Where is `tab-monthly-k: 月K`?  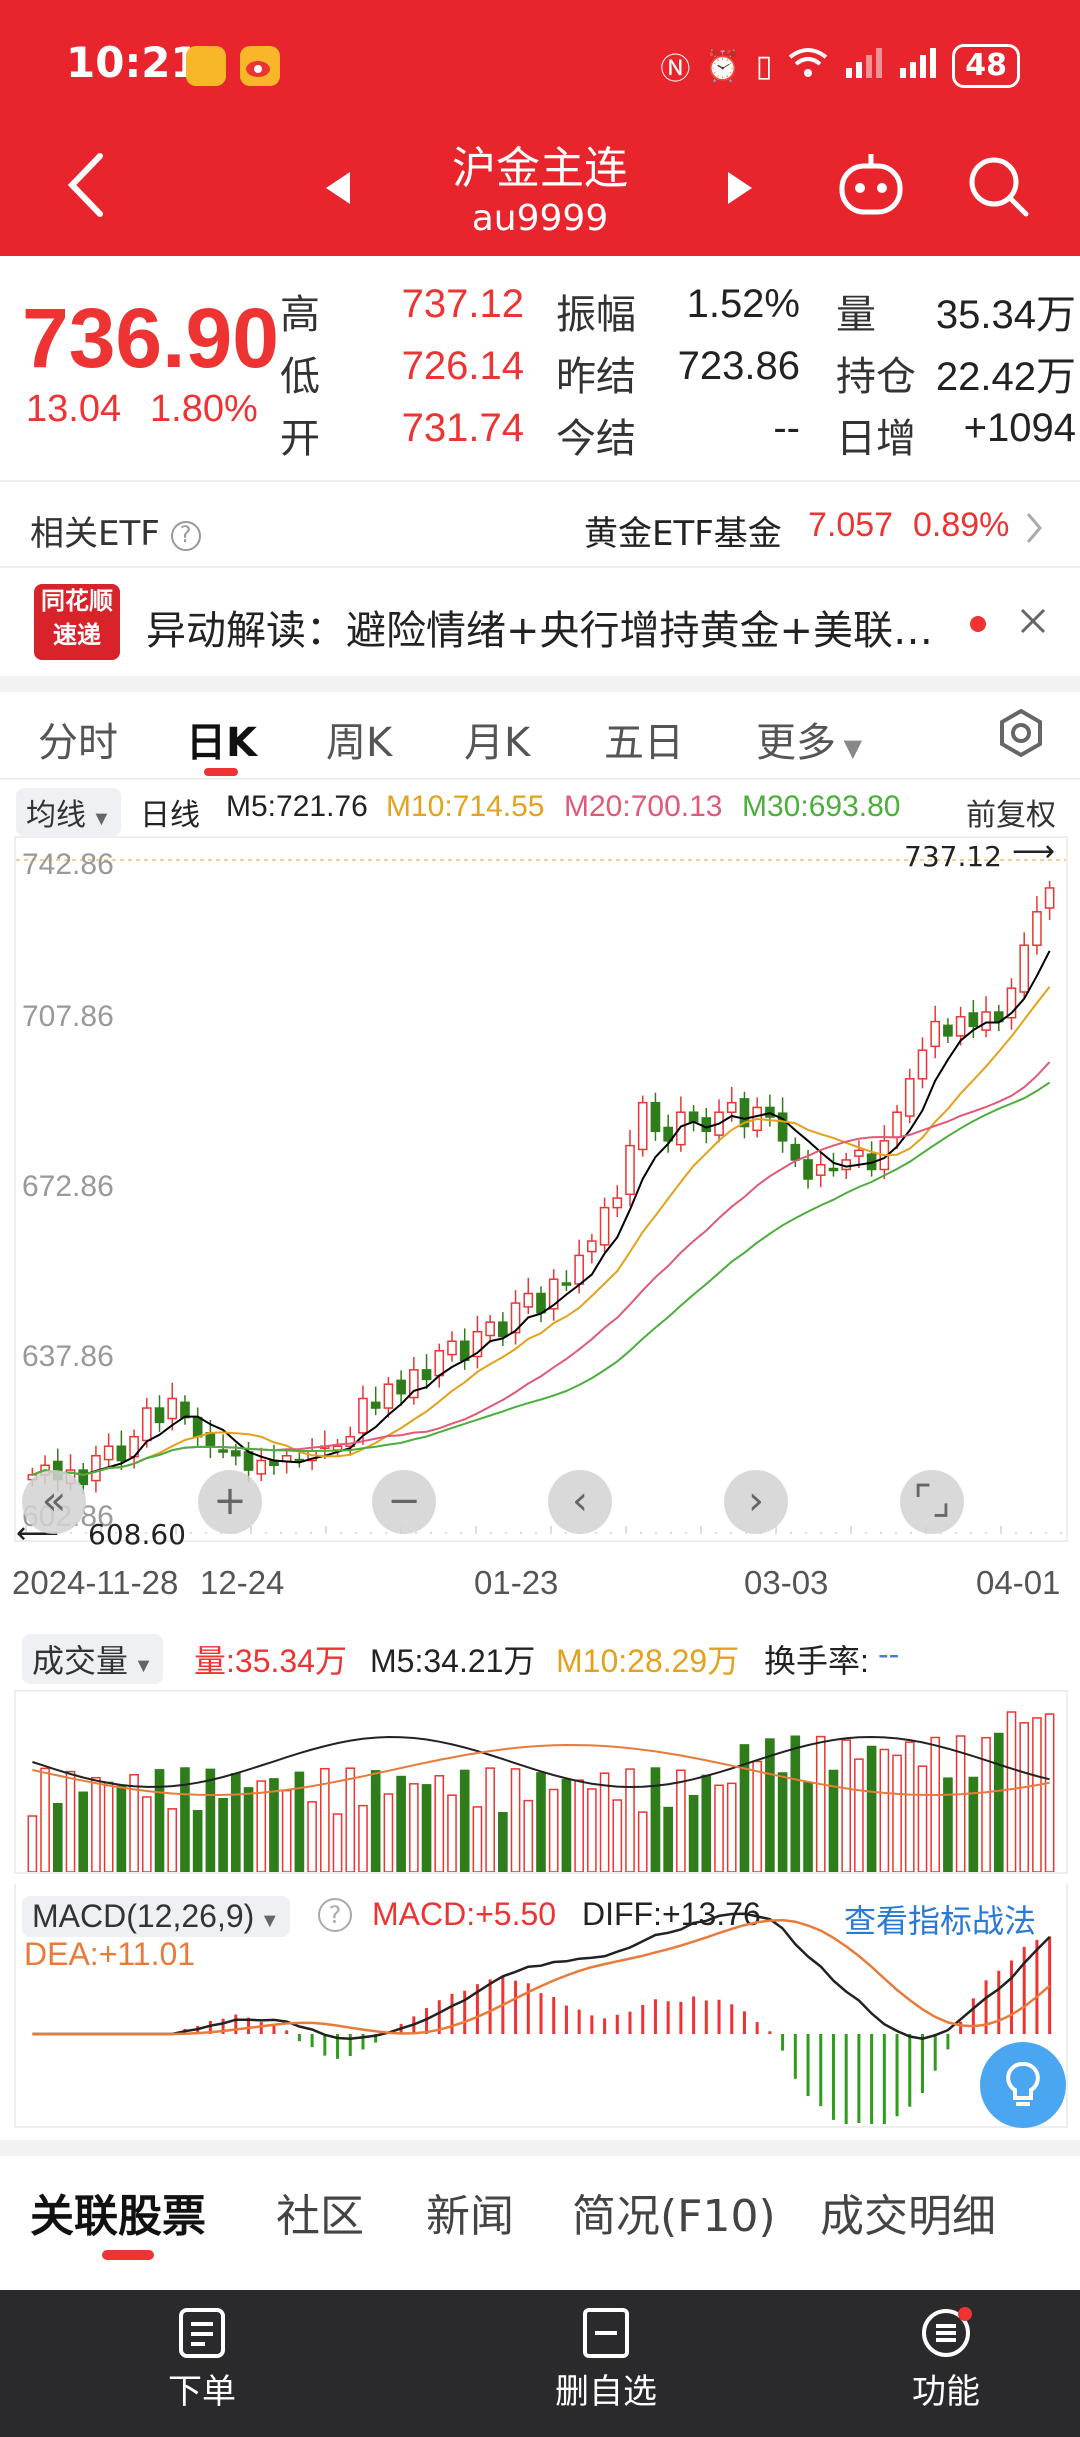 tab-monthly-k: 月K is located at coordinates (497, 739).